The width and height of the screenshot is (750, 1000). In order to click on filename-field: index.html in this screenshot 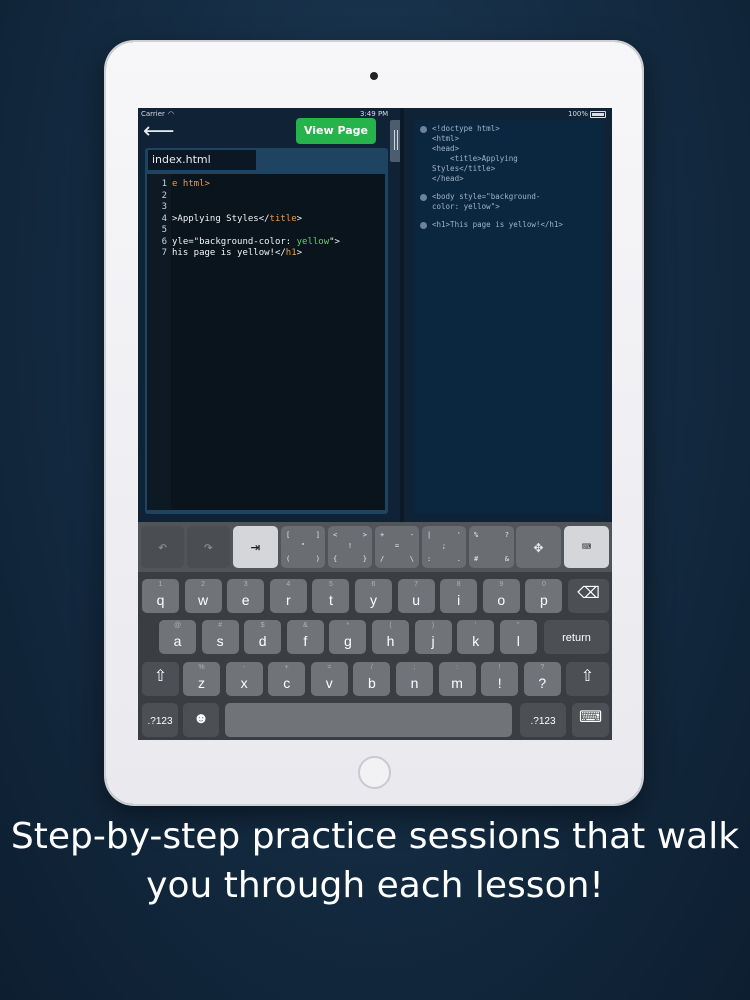, I will do `click(202, 160)`.